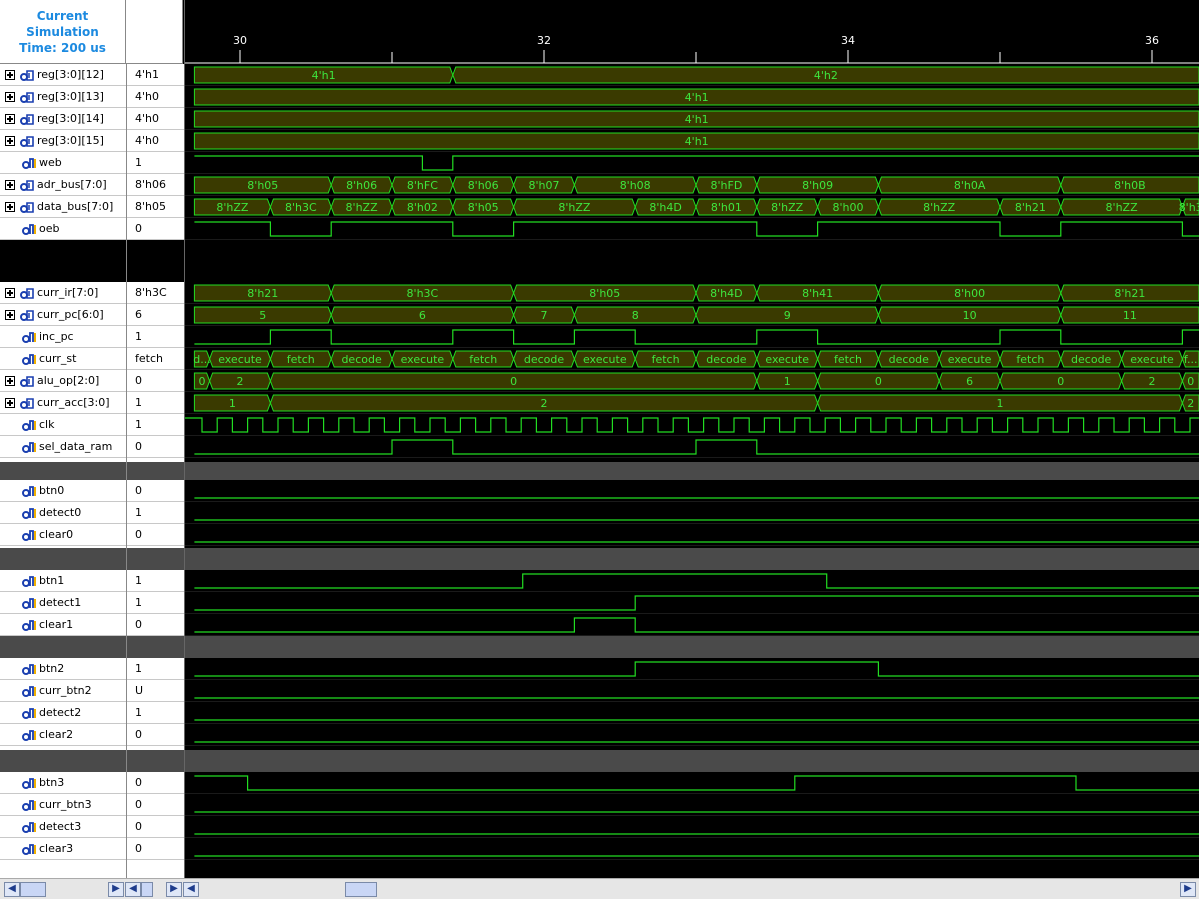 The height and width of the screenshot is (899, 1199). I want to click on signal-row-curr_btn3: curr_btn3, so click(63, 805).